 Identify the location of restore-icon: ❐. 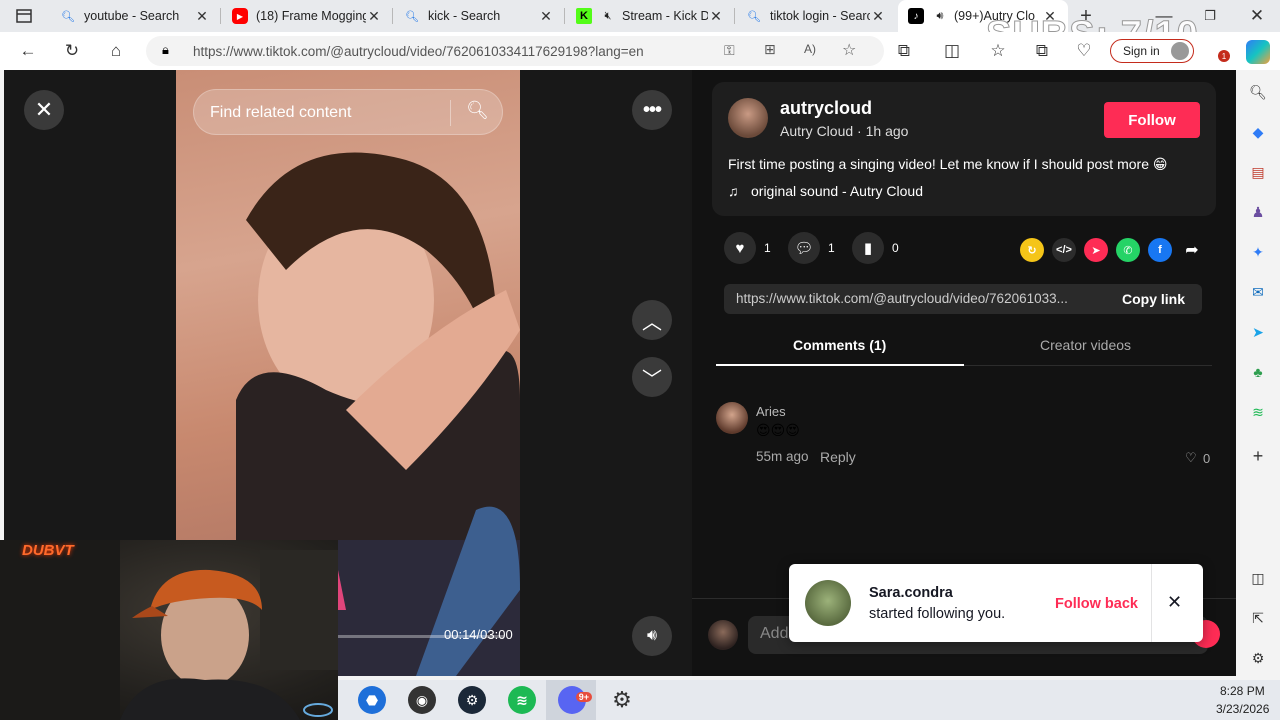
(1210, 16).